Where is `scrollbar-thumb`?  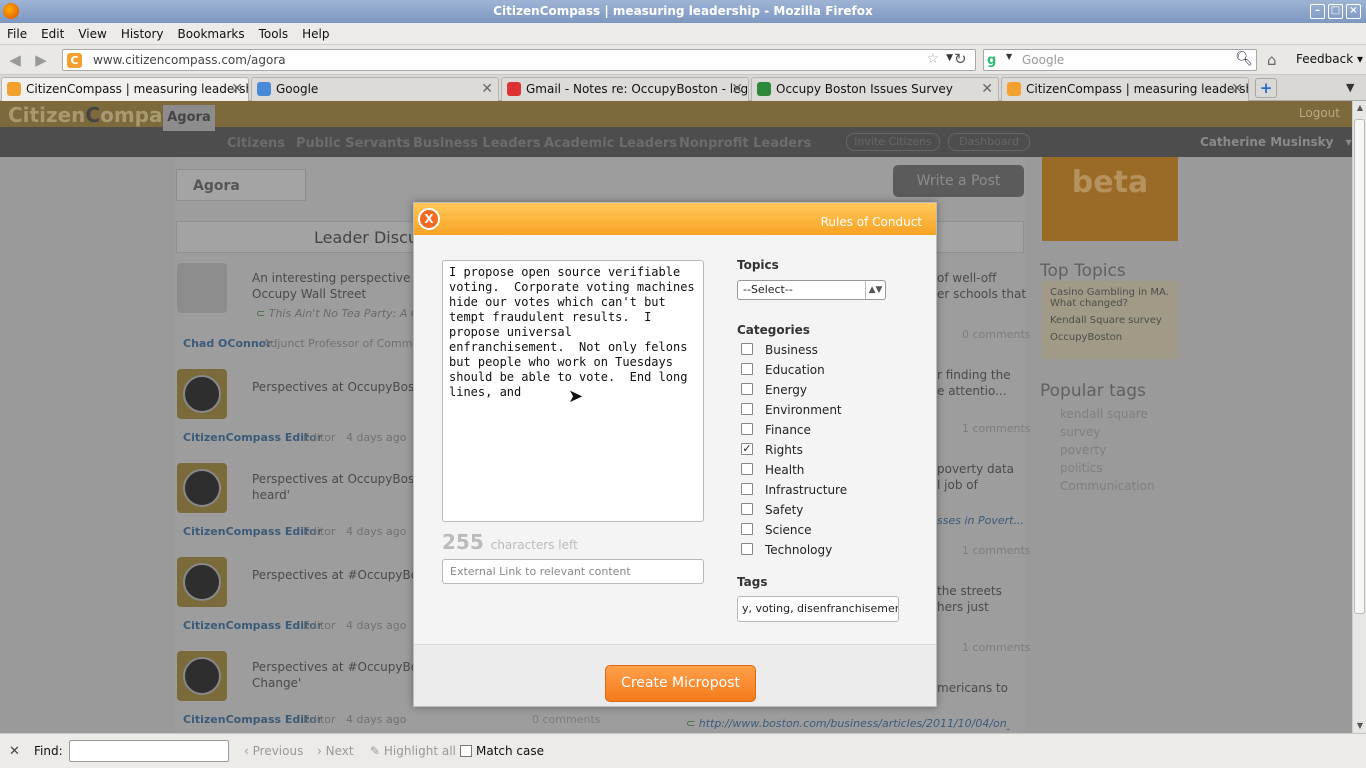 scrollbar-thumb is located at coordinates (1359, 366).